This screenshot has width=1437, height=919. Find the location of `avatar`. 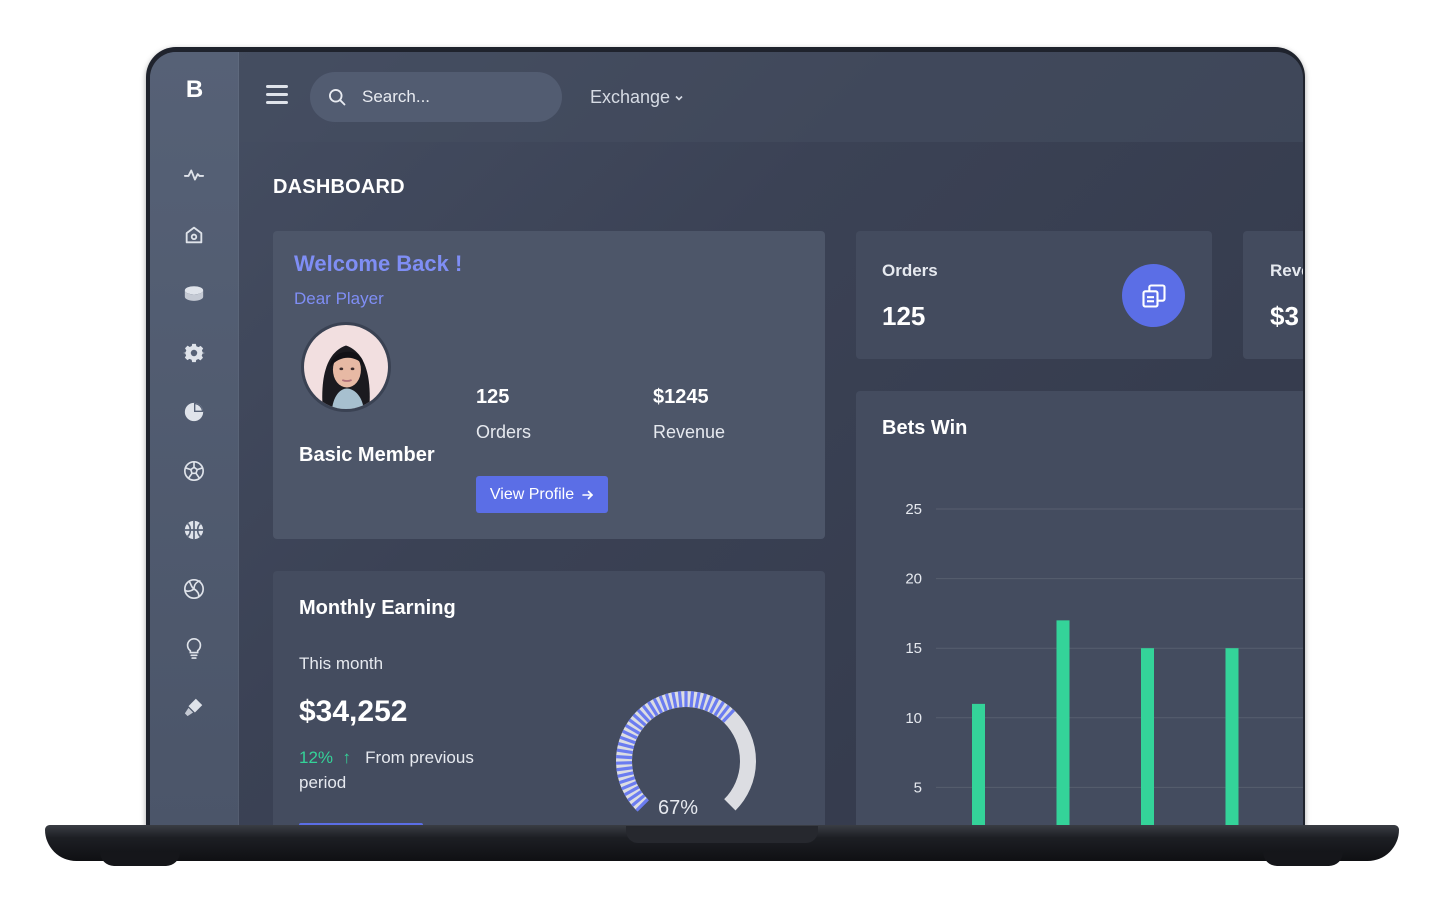

avatar is located at coordinates (346, 367).